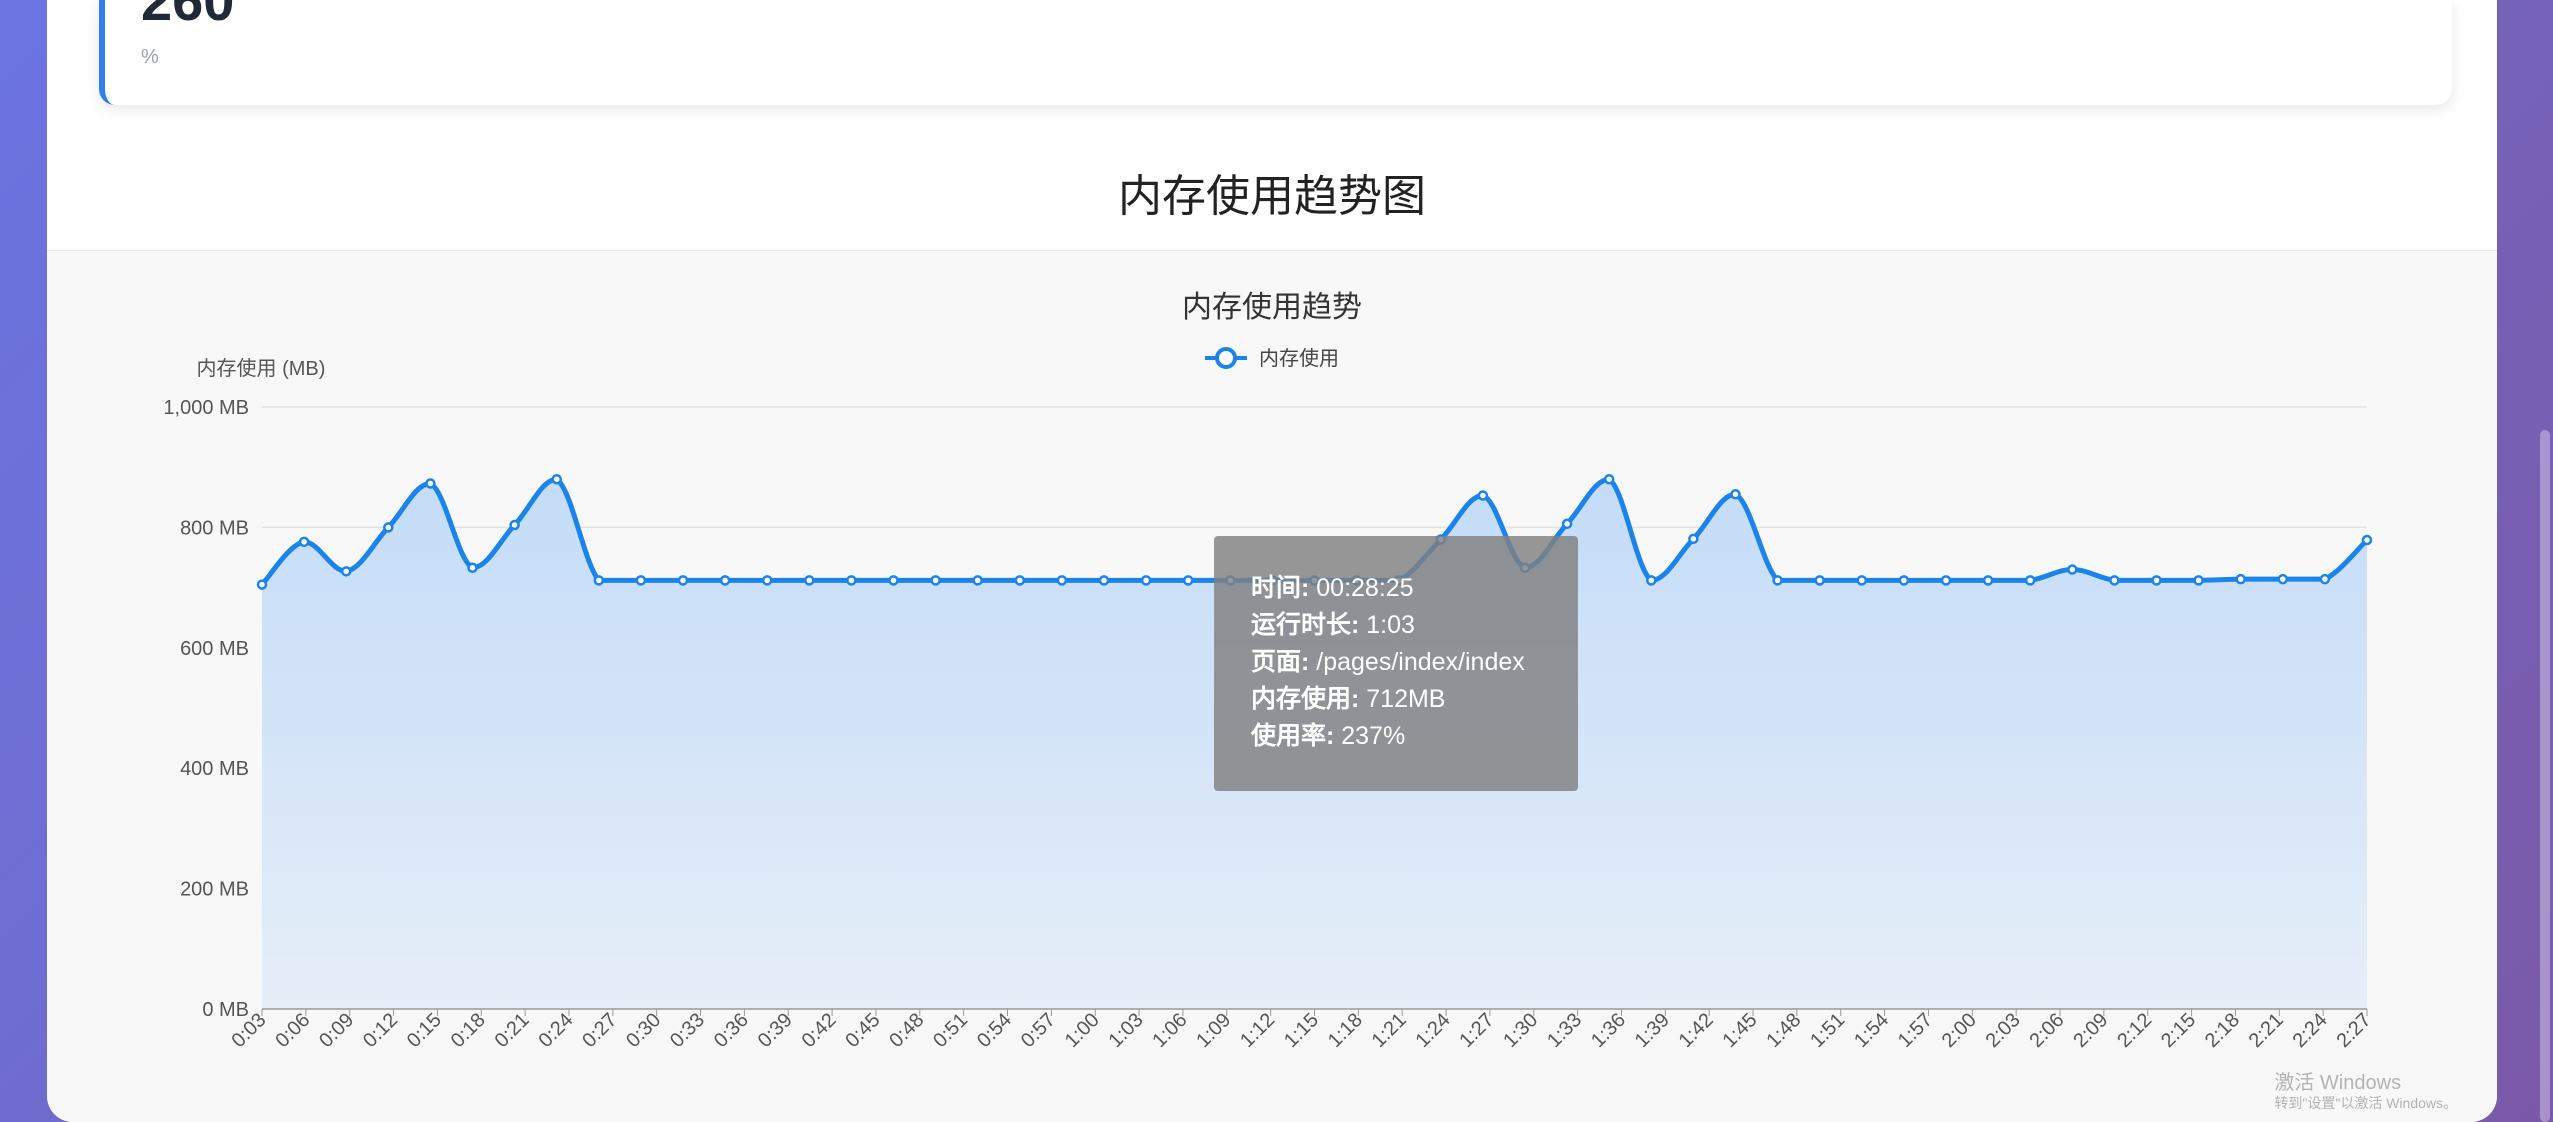 The image size is (2553, 1122). What do you see at coordinates (2178, 1030) in the screenshot?
I see `x-tick-label: 2:15` at bounding box center [2178, 1030].